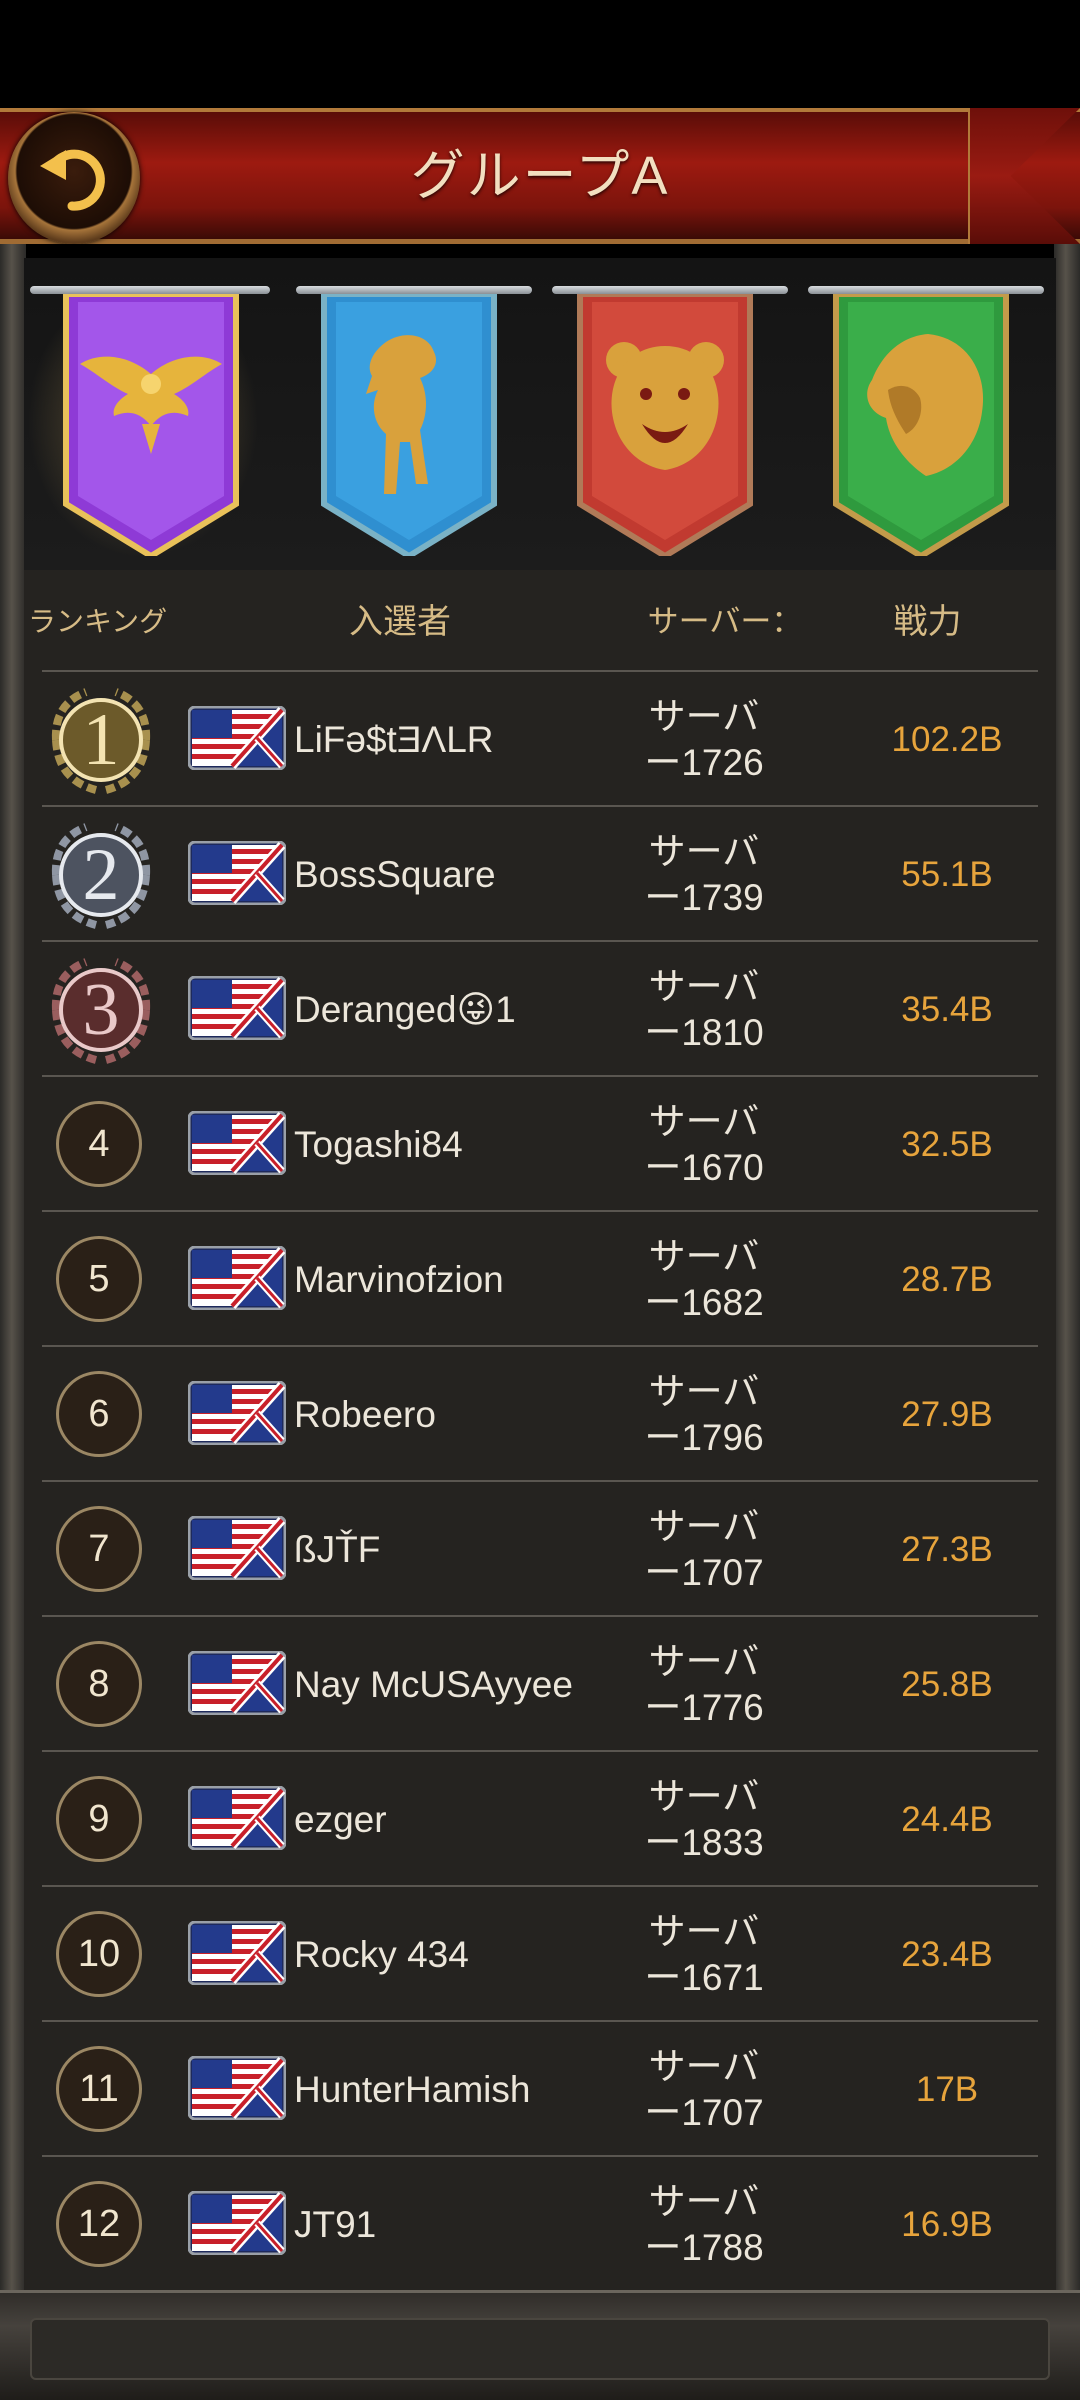 This screenshot has width=1080, height=2400. What do you see at coordinates (704, 1302) in the screenshot?
I see `server-label-bottom: ー1682` at bounding box center [704, 1302].